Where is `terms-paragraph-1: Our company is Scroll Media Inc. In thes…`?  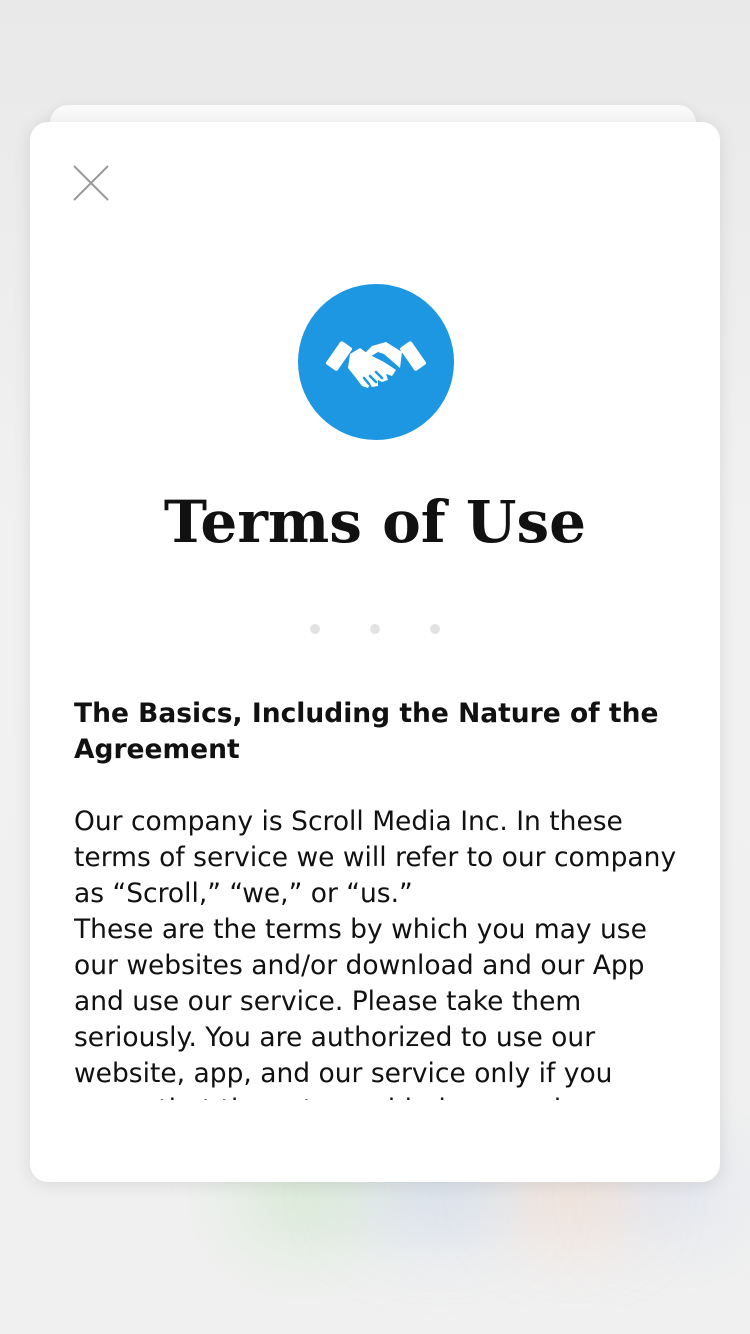
terms-paragraph-1: Our company is Scroll Media Inc. In thes… is located at coordinates (375, 857).